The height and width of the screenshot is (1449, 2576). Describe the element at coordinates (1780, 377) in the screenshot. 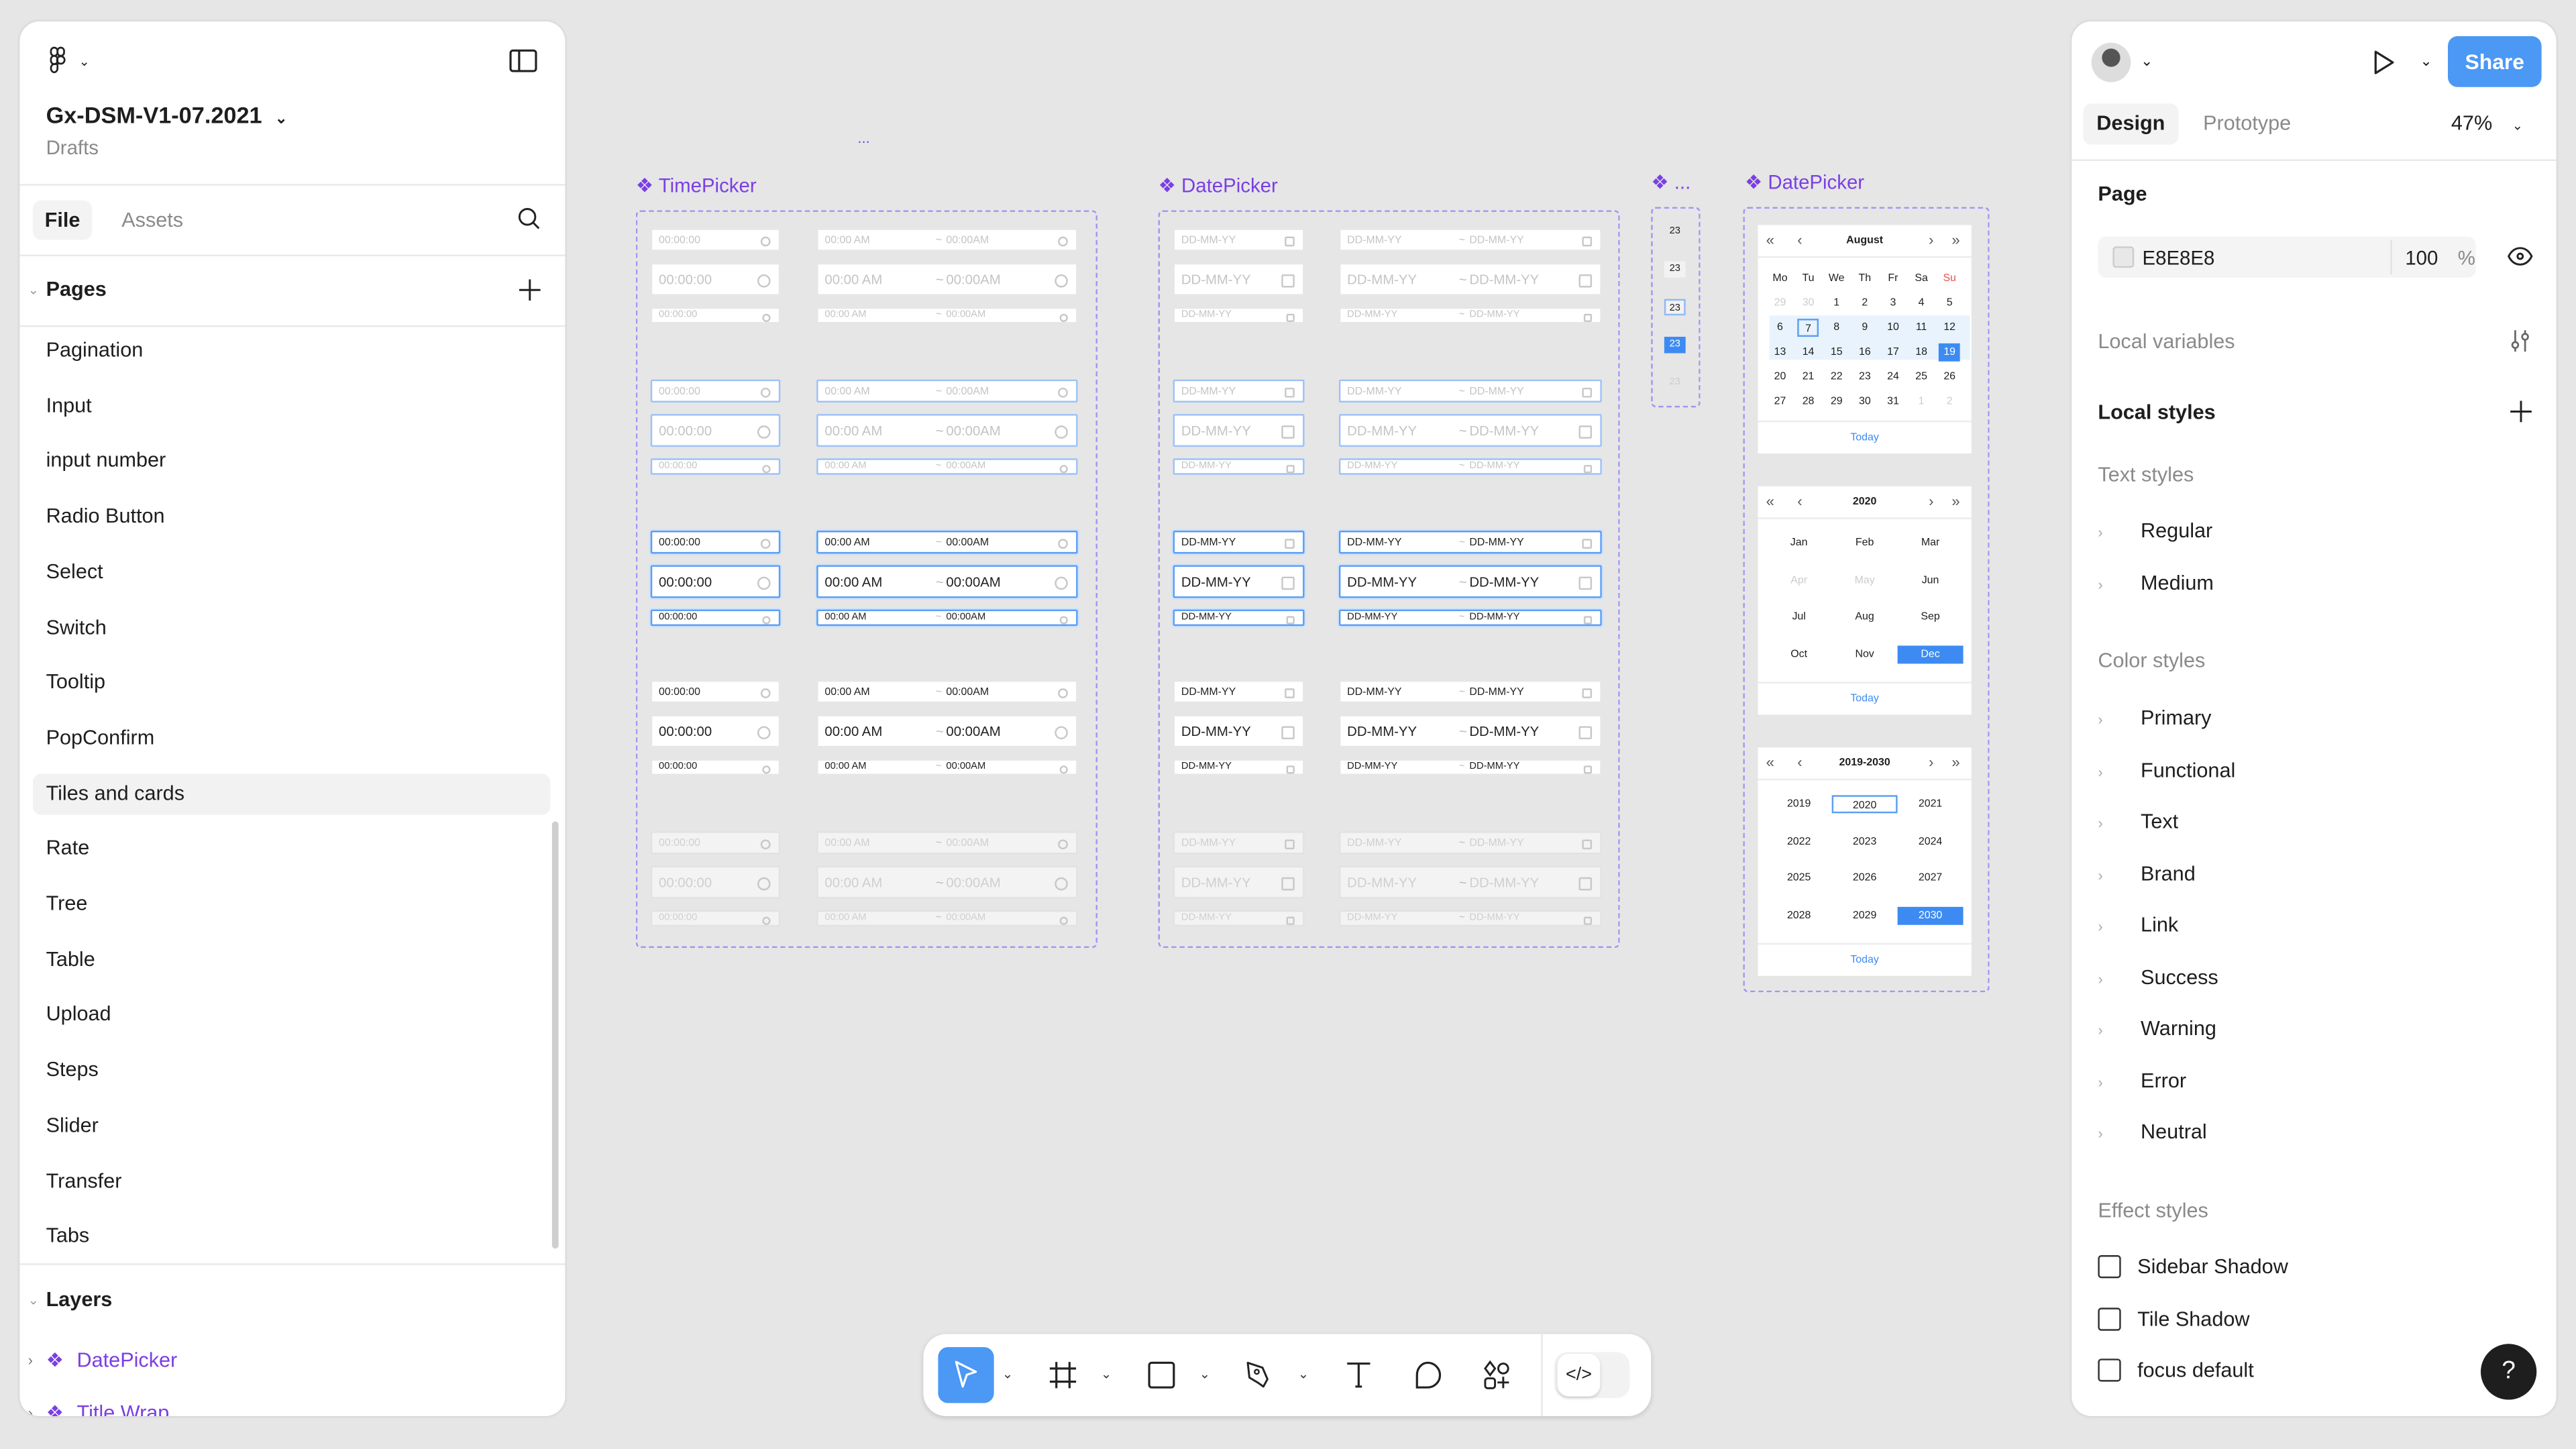

I see `calendar-day: 20` at that location.